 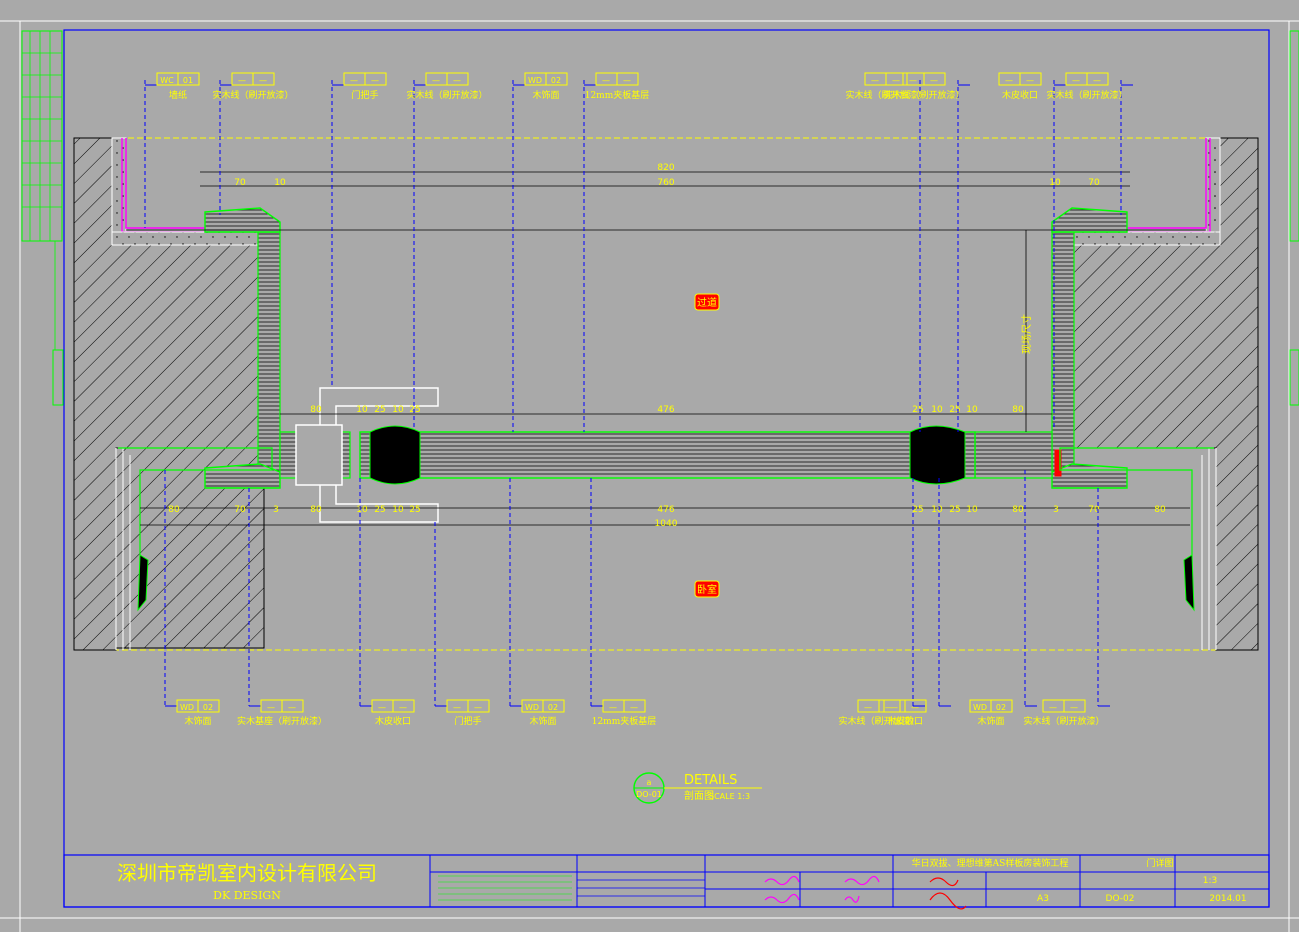 What do you see at coordinates (1056, 510) in the screenshot?
I see `dim-bot-right: 3` at bounding box center [1056, 510].